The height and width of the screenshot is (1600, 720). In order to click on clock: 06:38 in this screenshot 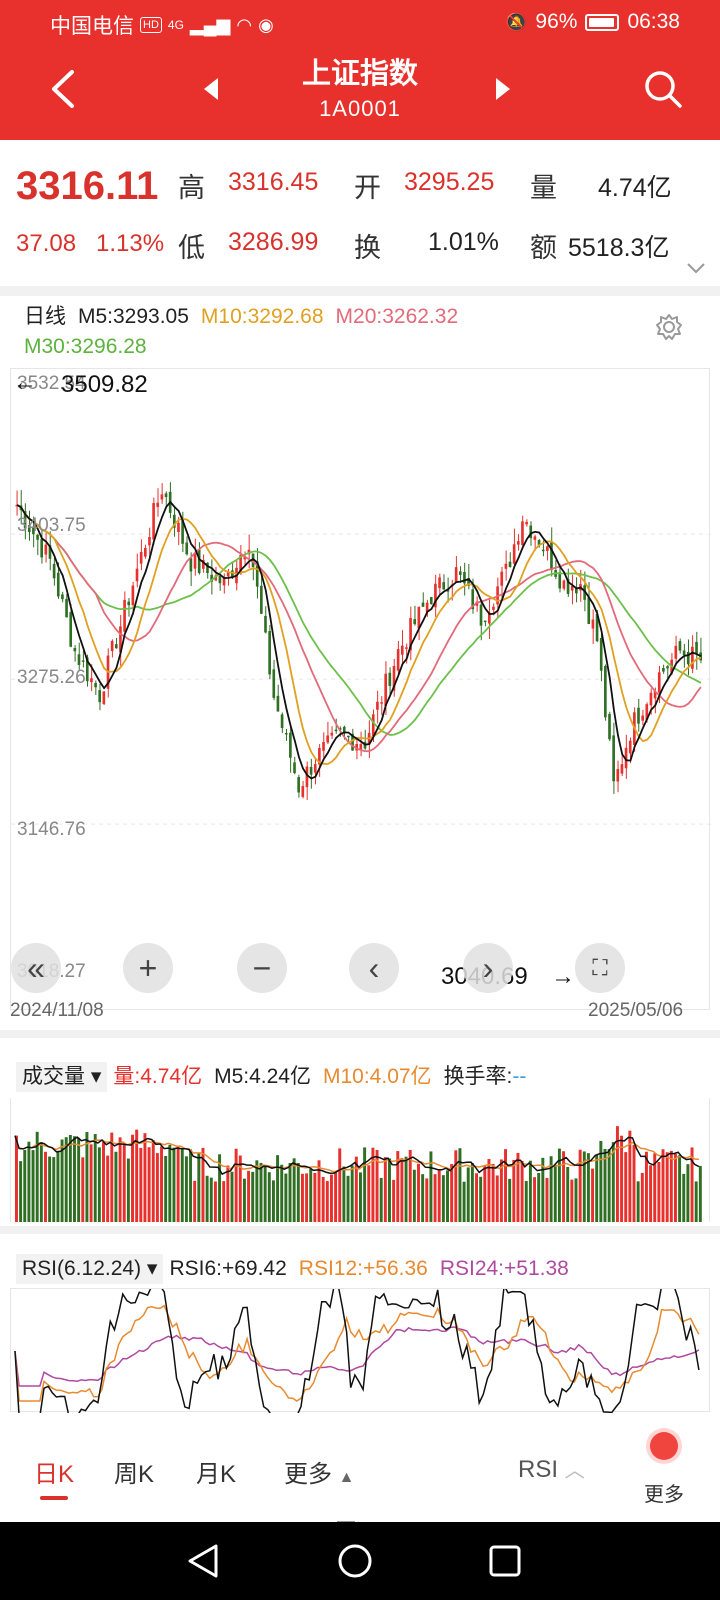, I will do `click(653, 21)`.